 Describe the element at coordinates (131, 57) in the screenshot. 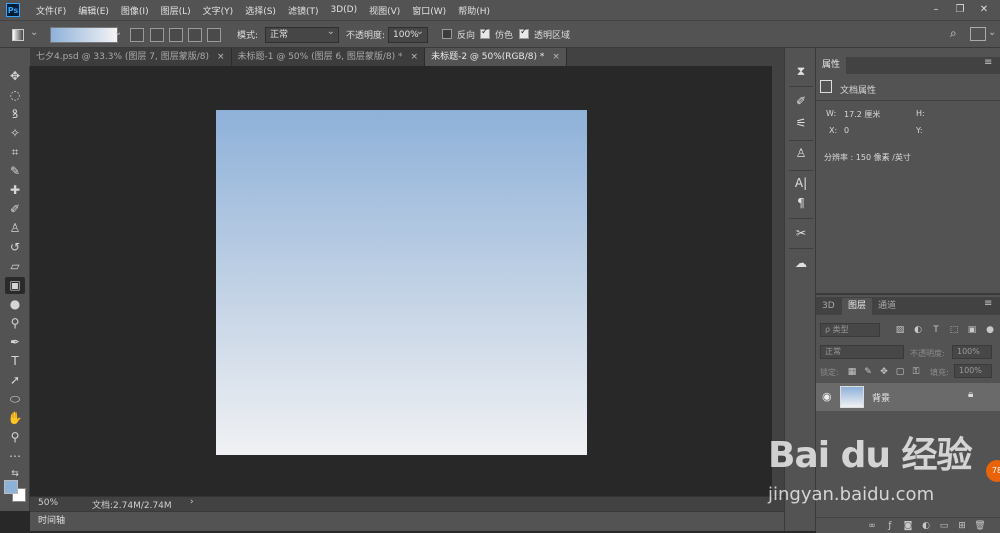

I see `tab-qixi4: 七夕4.psd @ 33.3% (图层 7, 图层蒙版/8) ×` at that location.